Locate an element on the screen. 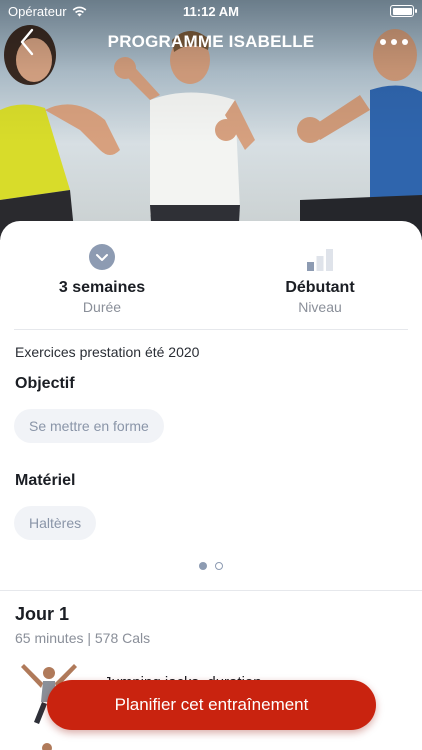 This screenshot has width=422, height=750. nav-bar: PROGRAMME ISABELLE is located at coordinates (211, 42).